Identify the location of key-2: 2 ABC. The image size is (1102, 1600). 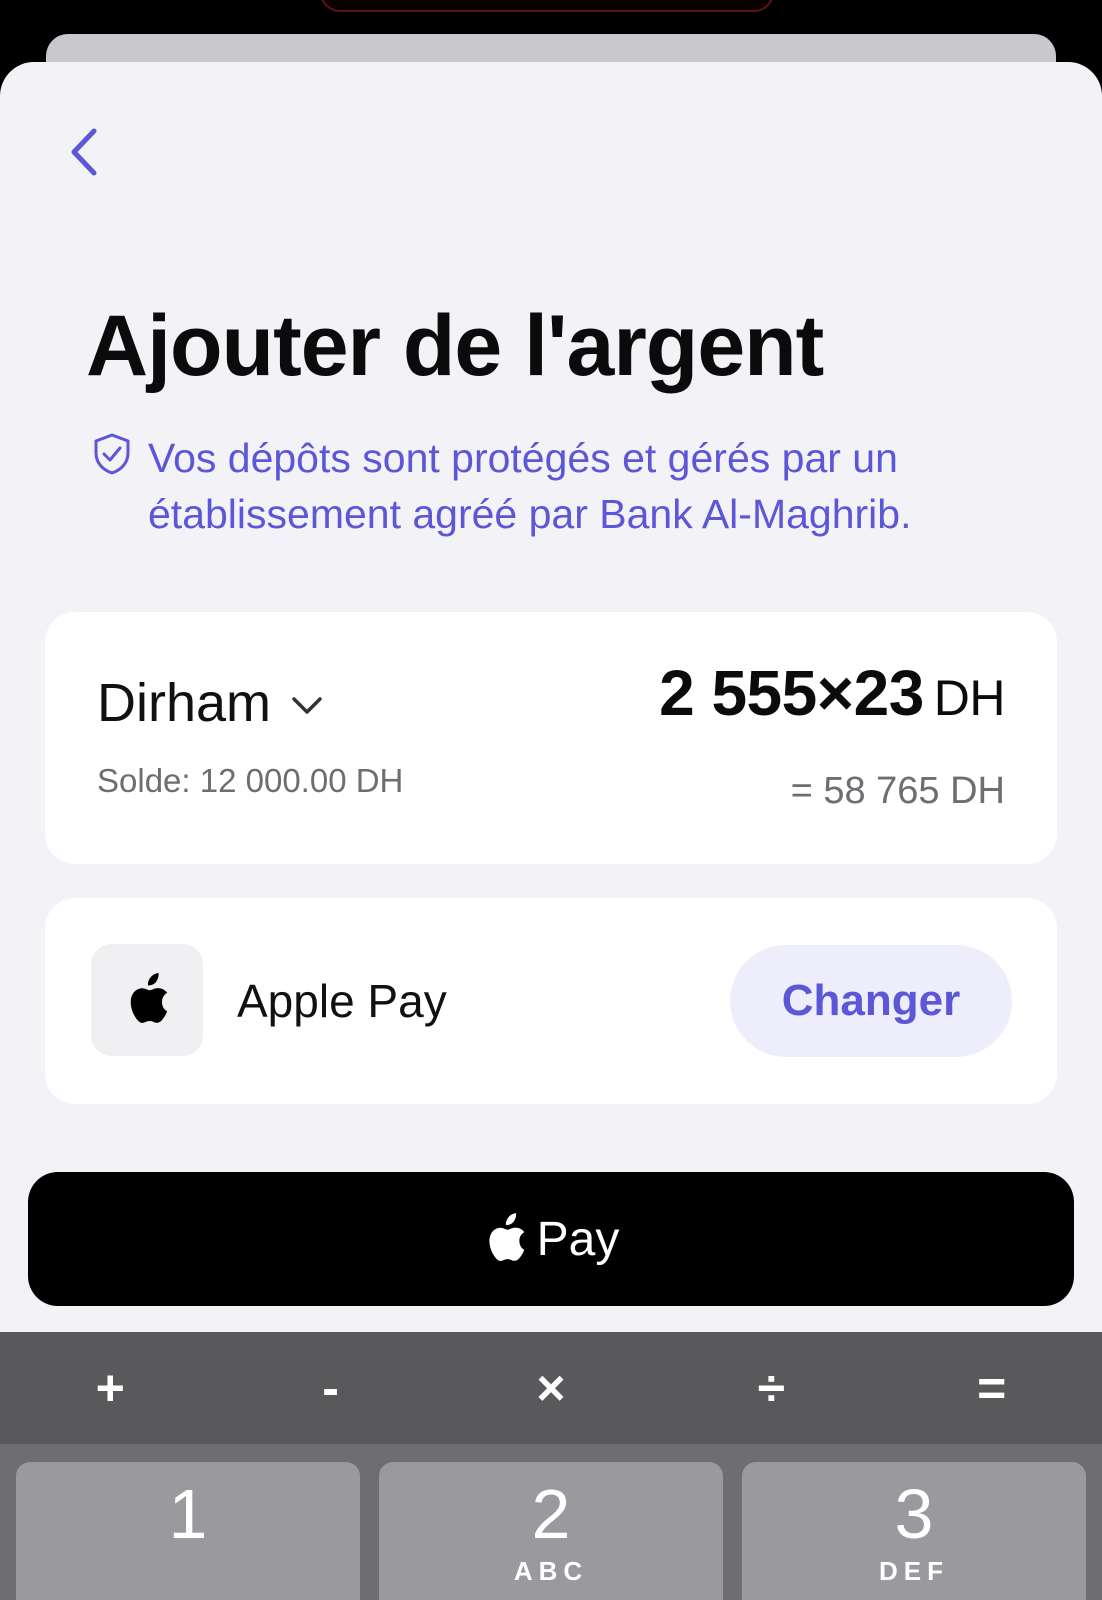
(551, 1531).